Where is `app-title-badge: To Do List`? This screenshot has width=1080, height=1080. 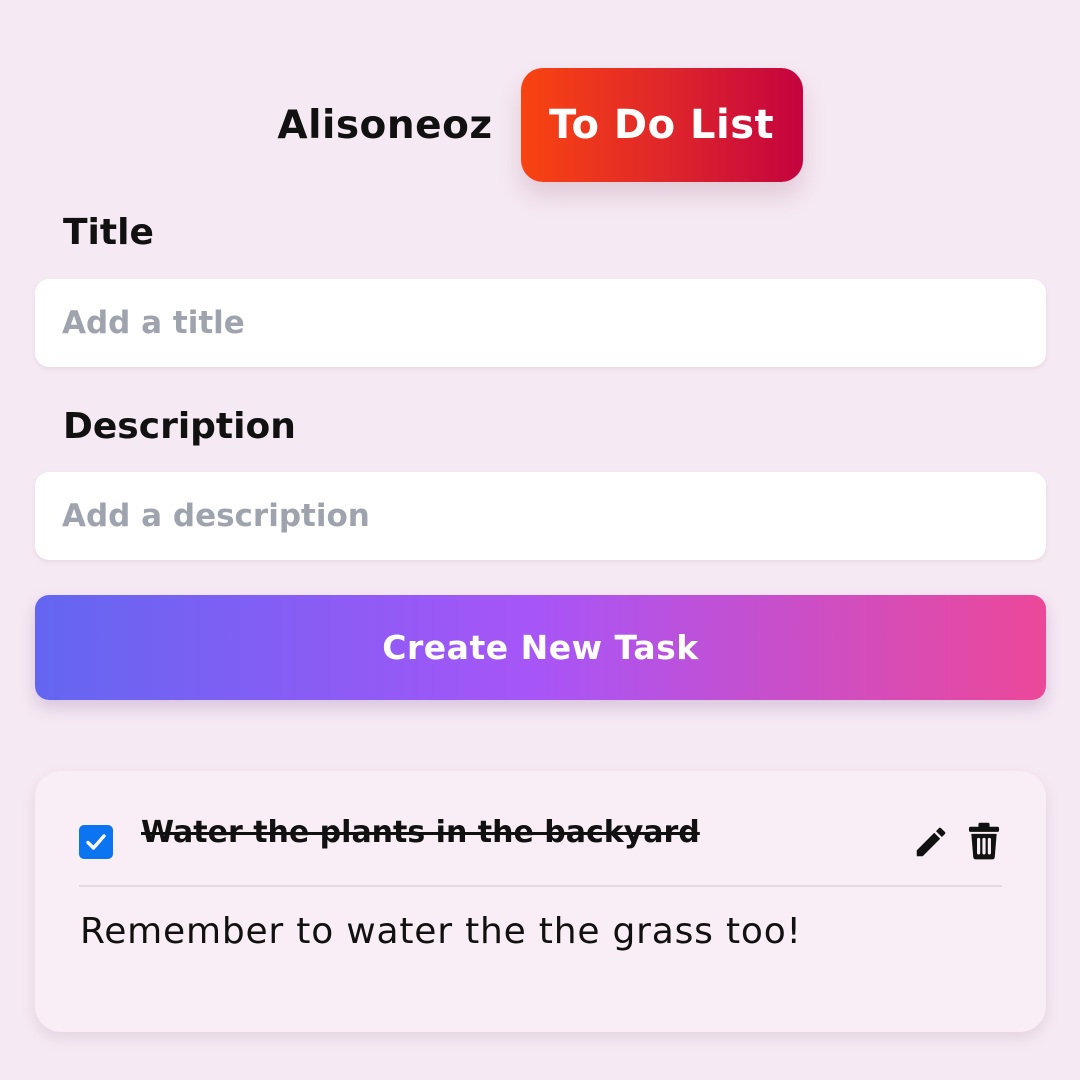
app-title-badge: To Do List is located at coordinates (661, 125).